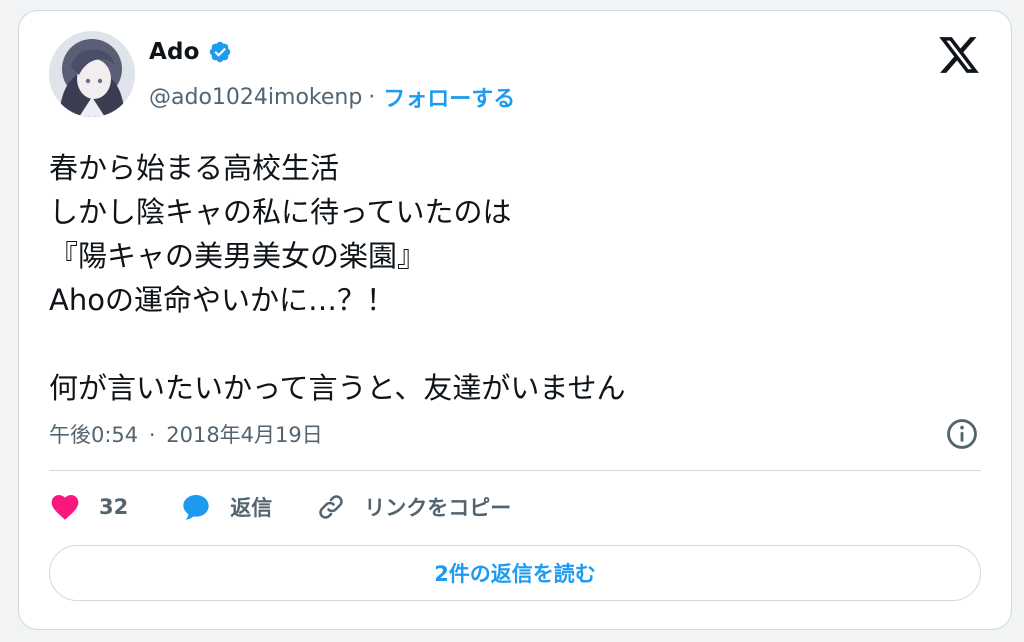 Image resolution: width=1024 pixels, height=642 pixels. What do you see at coordinates (88, 507) in the screenshot?
I see `like-button: 32` at bounding box center [88, 507].